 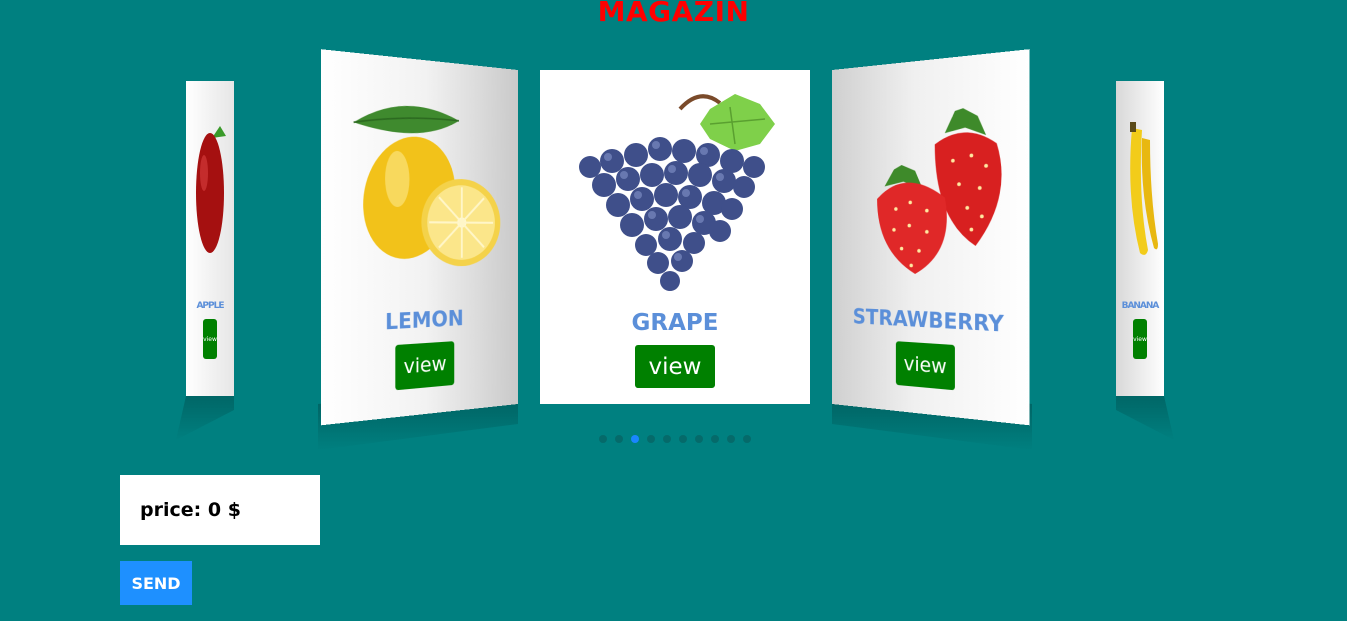 I want to click on price-currency: $, so click(x=234, y=510).